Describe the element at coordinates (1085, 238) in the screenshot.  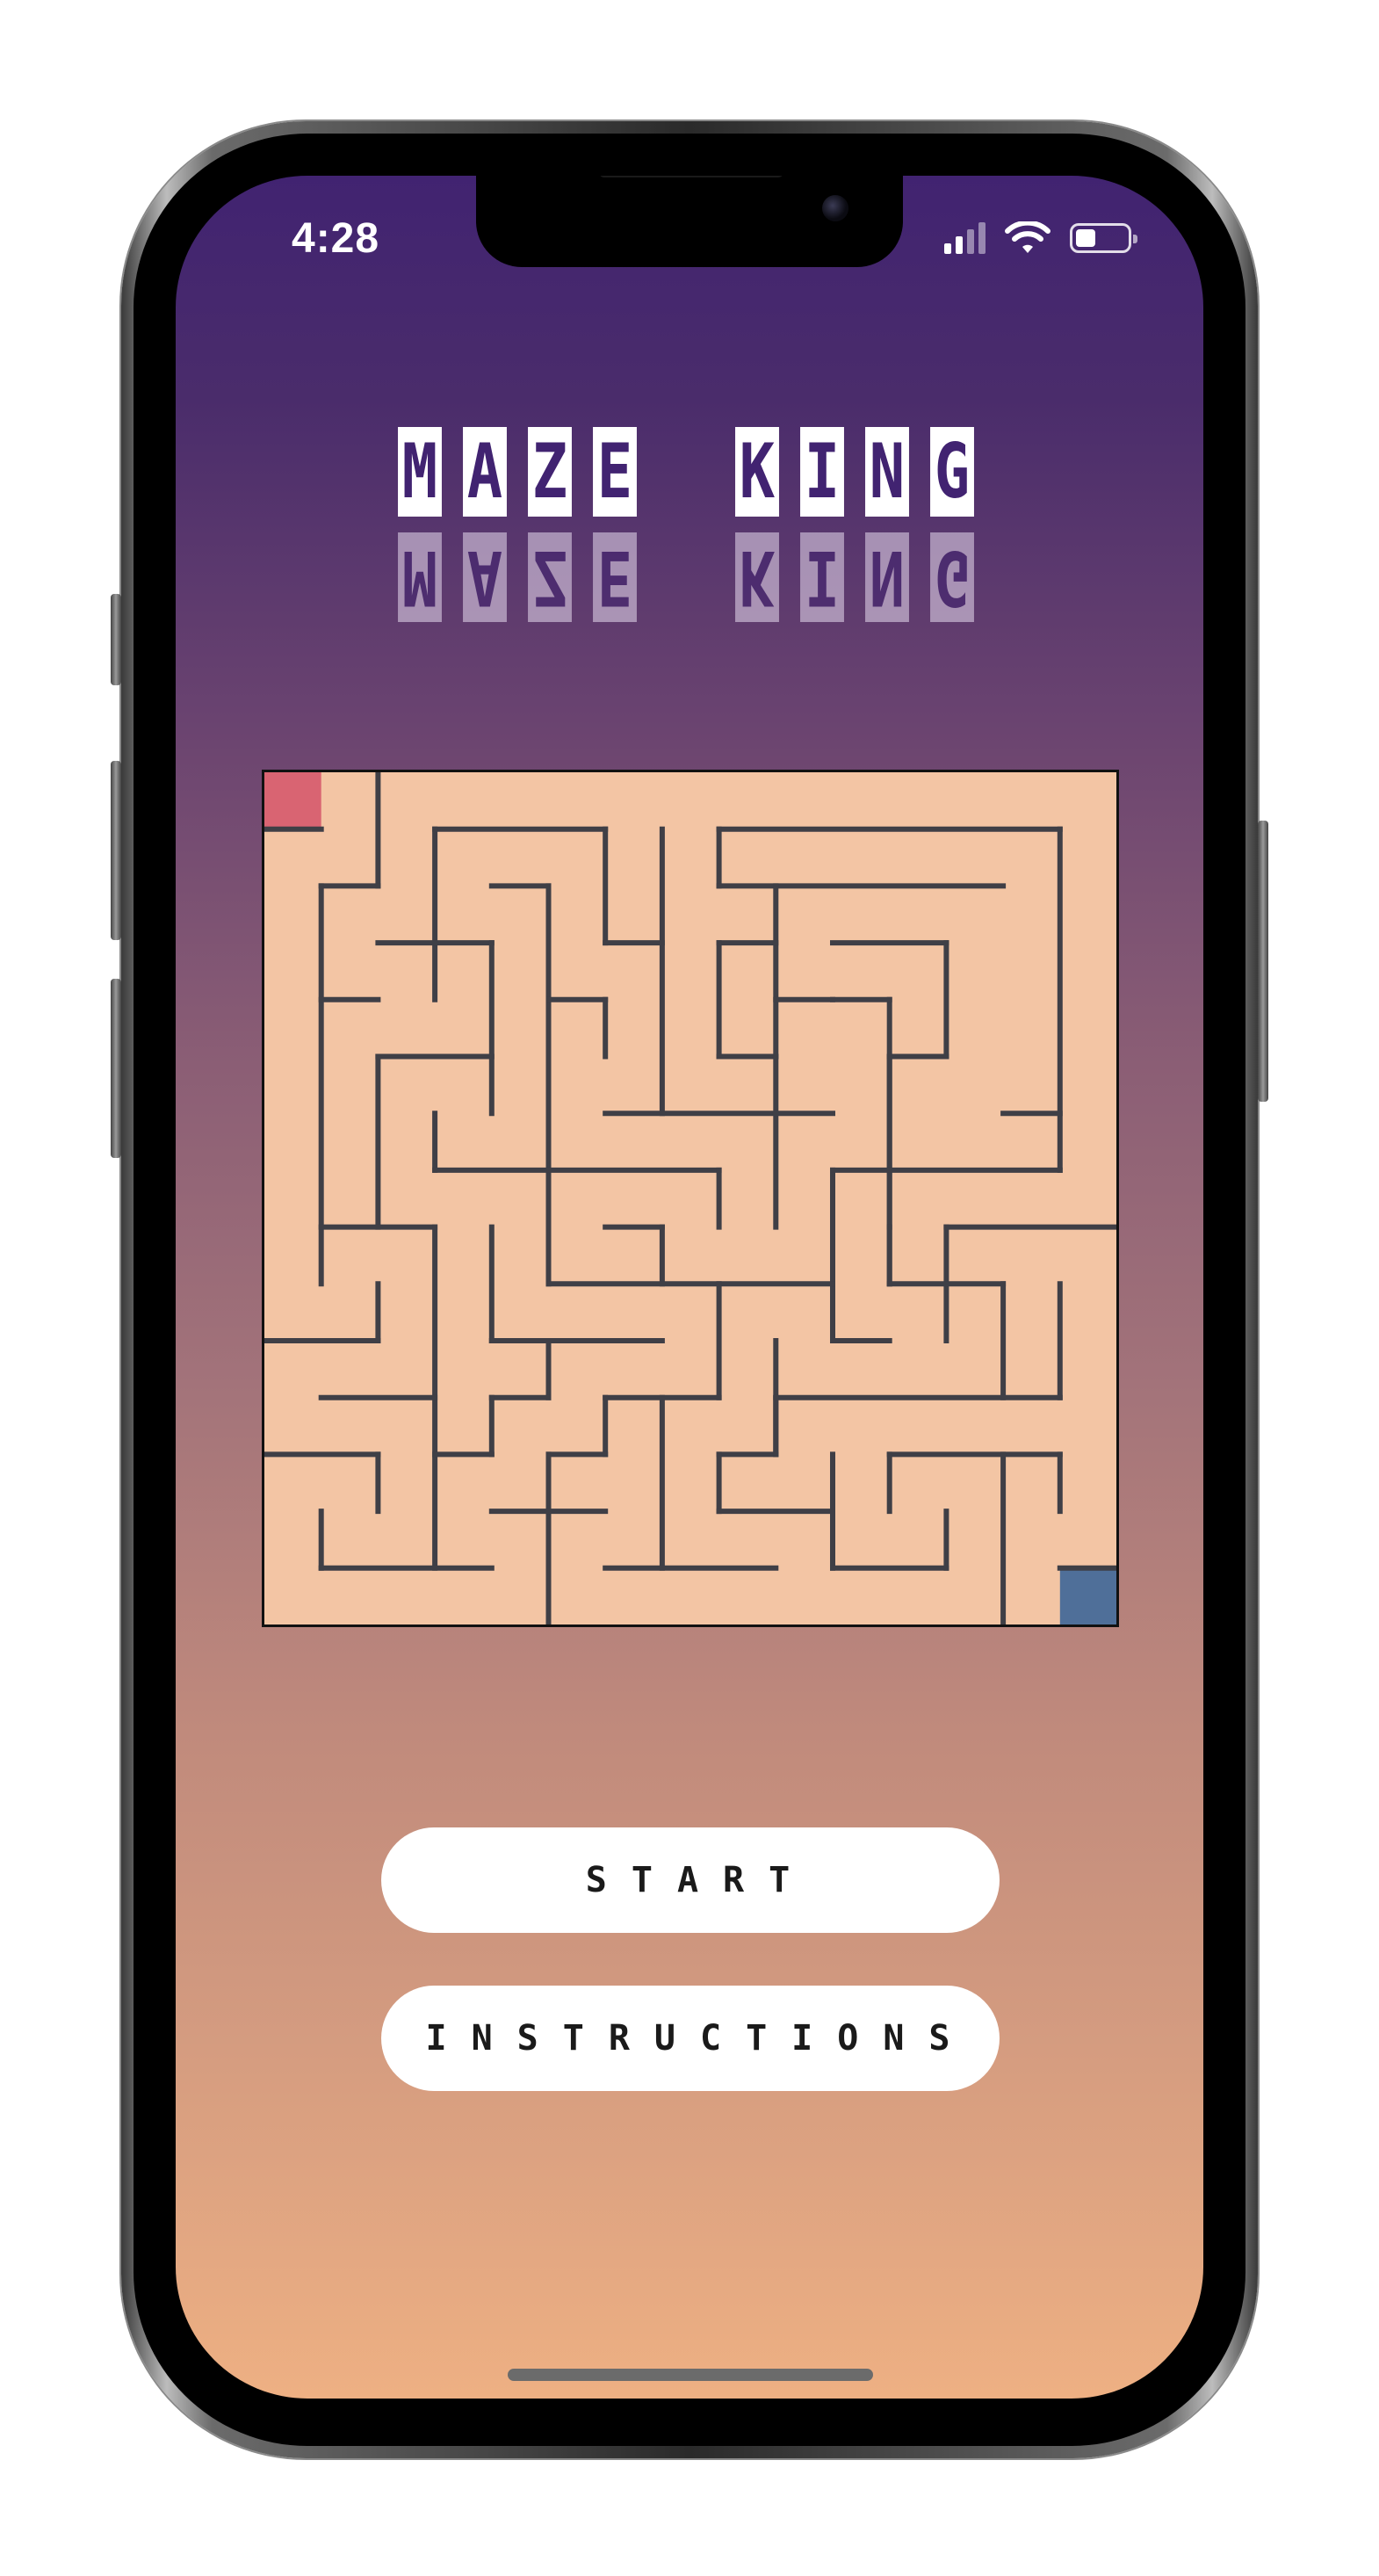
I see `battery-level` at that location.